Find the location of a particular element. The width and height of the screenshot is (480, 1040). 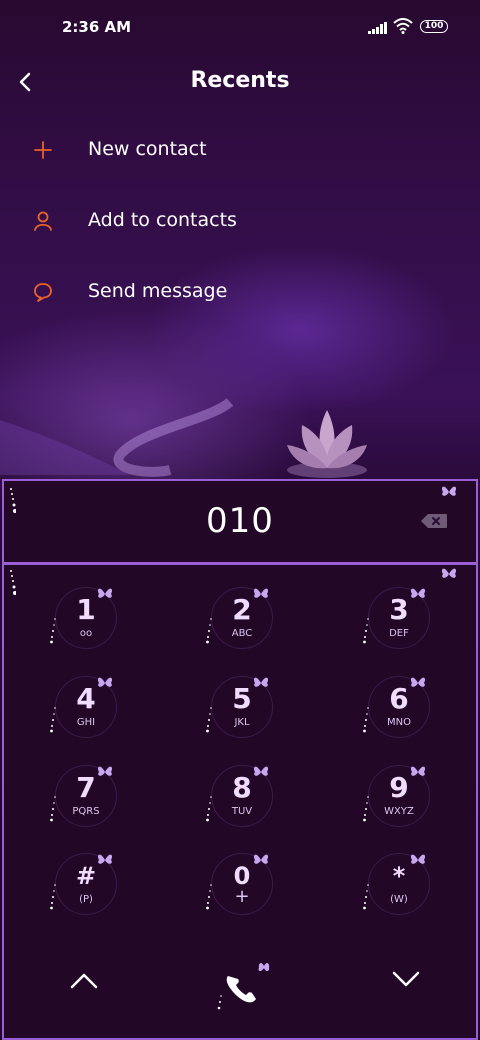

key-letters: DEF is located at coordinates (399, 633).